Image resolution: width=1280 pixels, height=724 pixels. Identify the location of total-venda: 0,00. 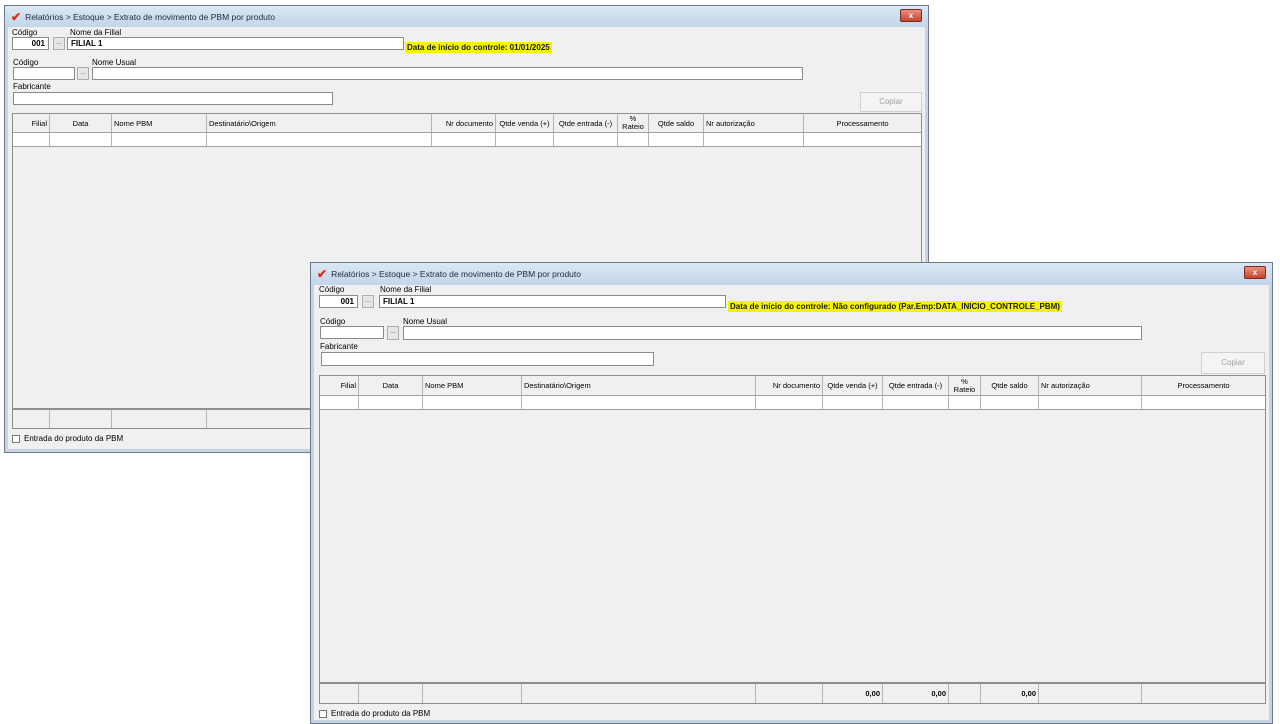
(853, 693).